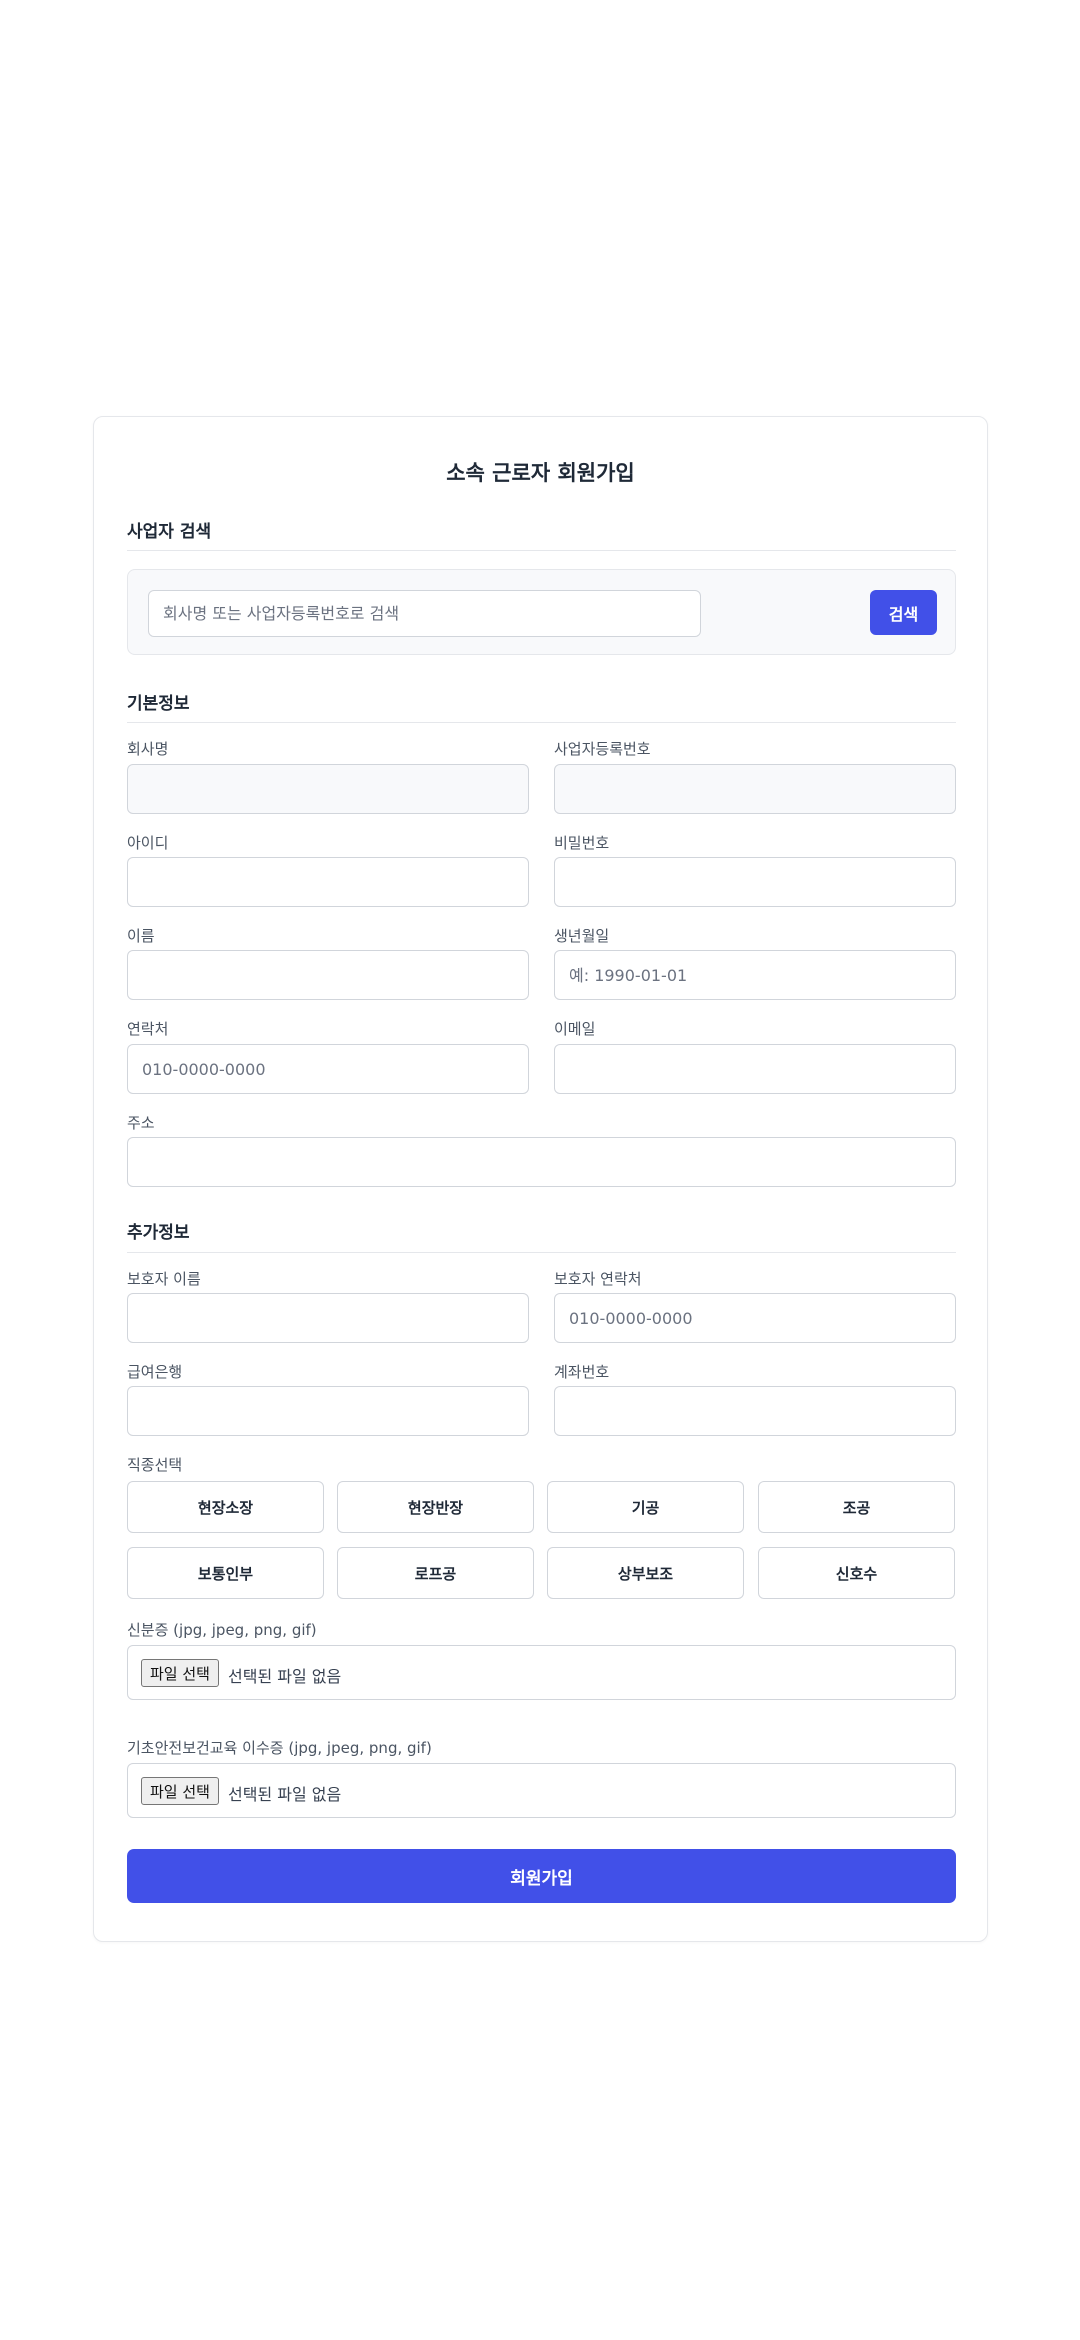  I want to click on guardian-phone-label: 보호자 연락처, so click(598, 1279).